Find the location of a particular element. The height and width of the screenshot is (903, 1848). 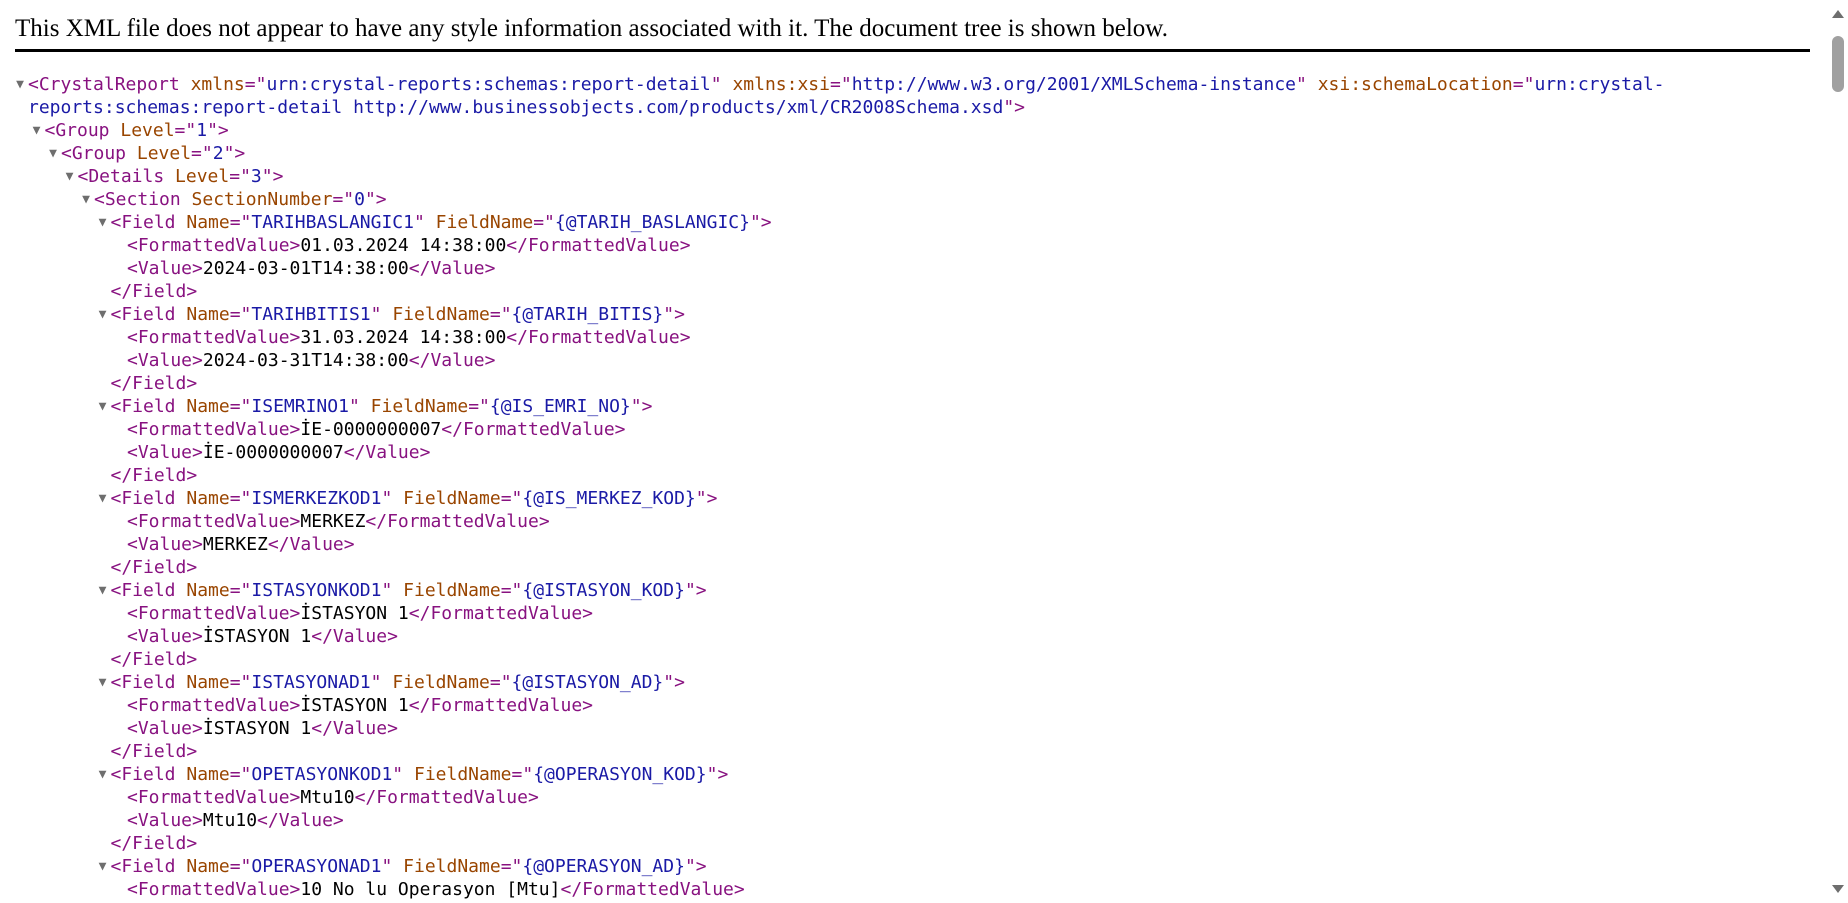

xml-line-content: <Section SectionNumber="0"> is located at coordinates (240, 199).